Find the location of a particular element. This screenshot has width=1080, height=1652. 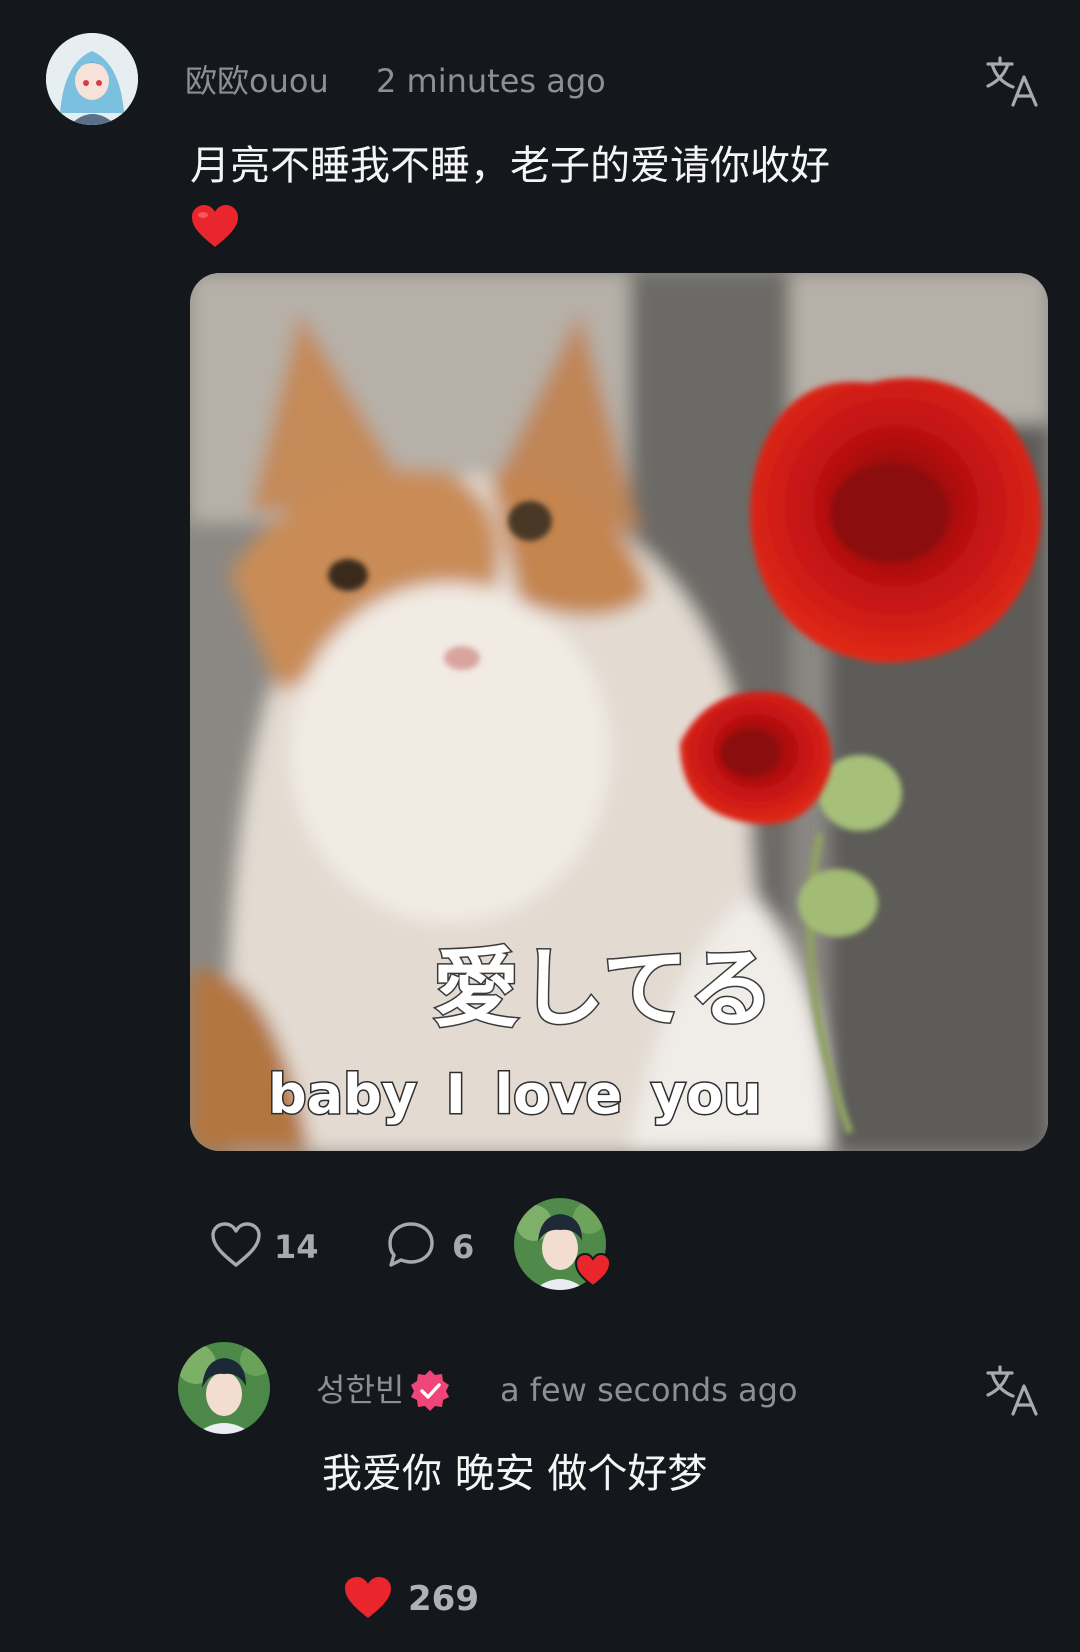

comment-button: 6 is located at coordinates (430, 1247).